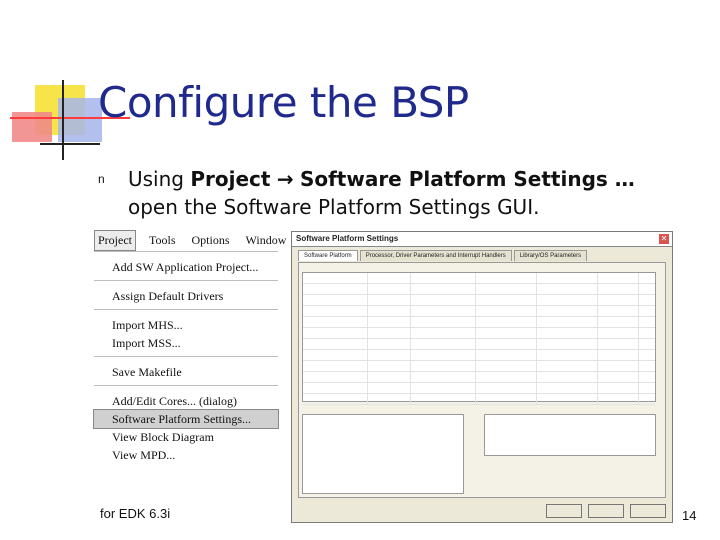  What do you see at coordinates (334, 207) in the screenshot?
I see `bullet-line2: open the Software Platform Settings GUI.` at bounding box center [334, 207].